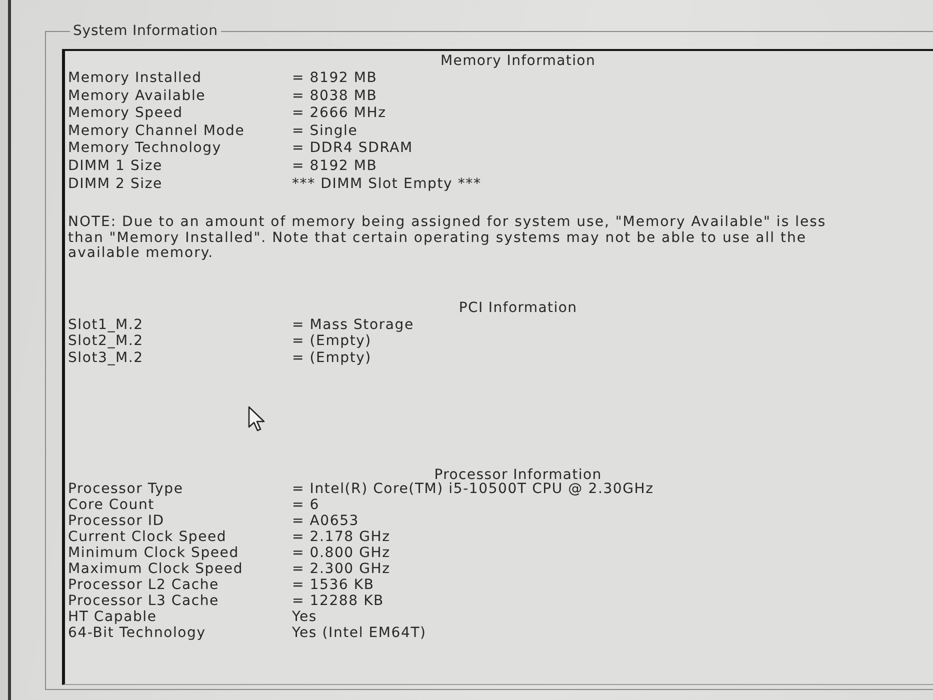 The image size is (933, 700). I want to click on field-label: Processor L2 Cache, so click(144, 585).